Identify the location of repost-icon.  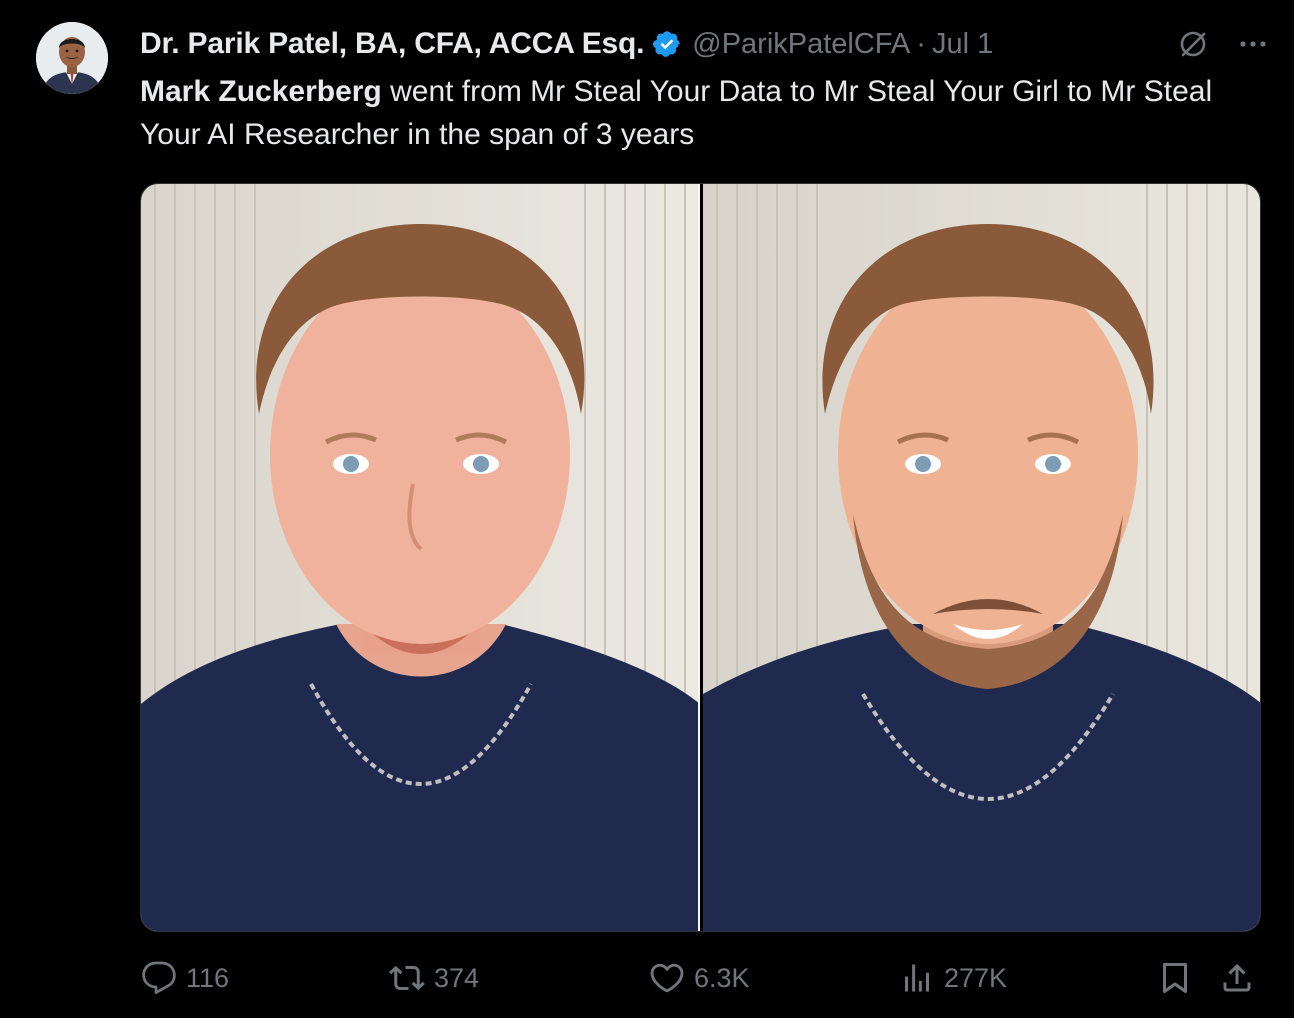
(407, 978).